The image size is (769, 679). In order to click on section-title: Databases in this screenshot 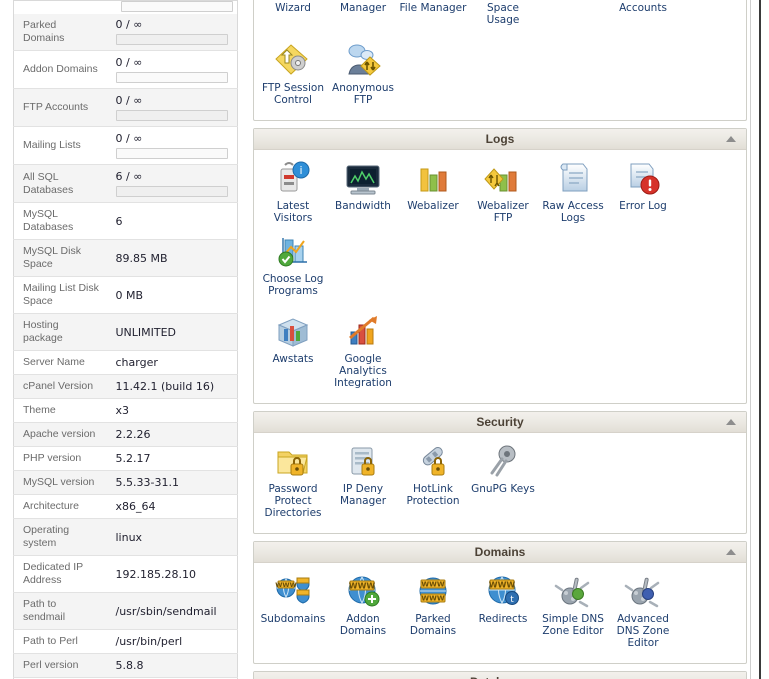, I will do `click(500, 677)`.